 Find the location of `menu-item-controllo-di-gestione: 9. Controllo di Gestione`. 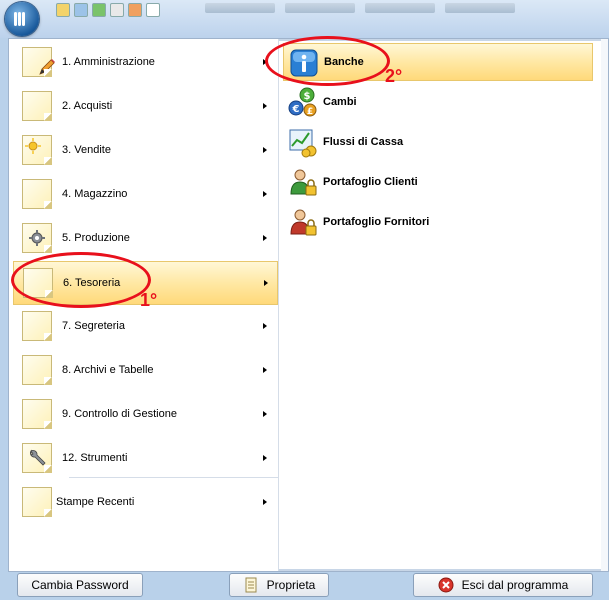

menu-item-controllo-di-gestione: 9. Controllo di Gestione is located at coordinates (145, 415).